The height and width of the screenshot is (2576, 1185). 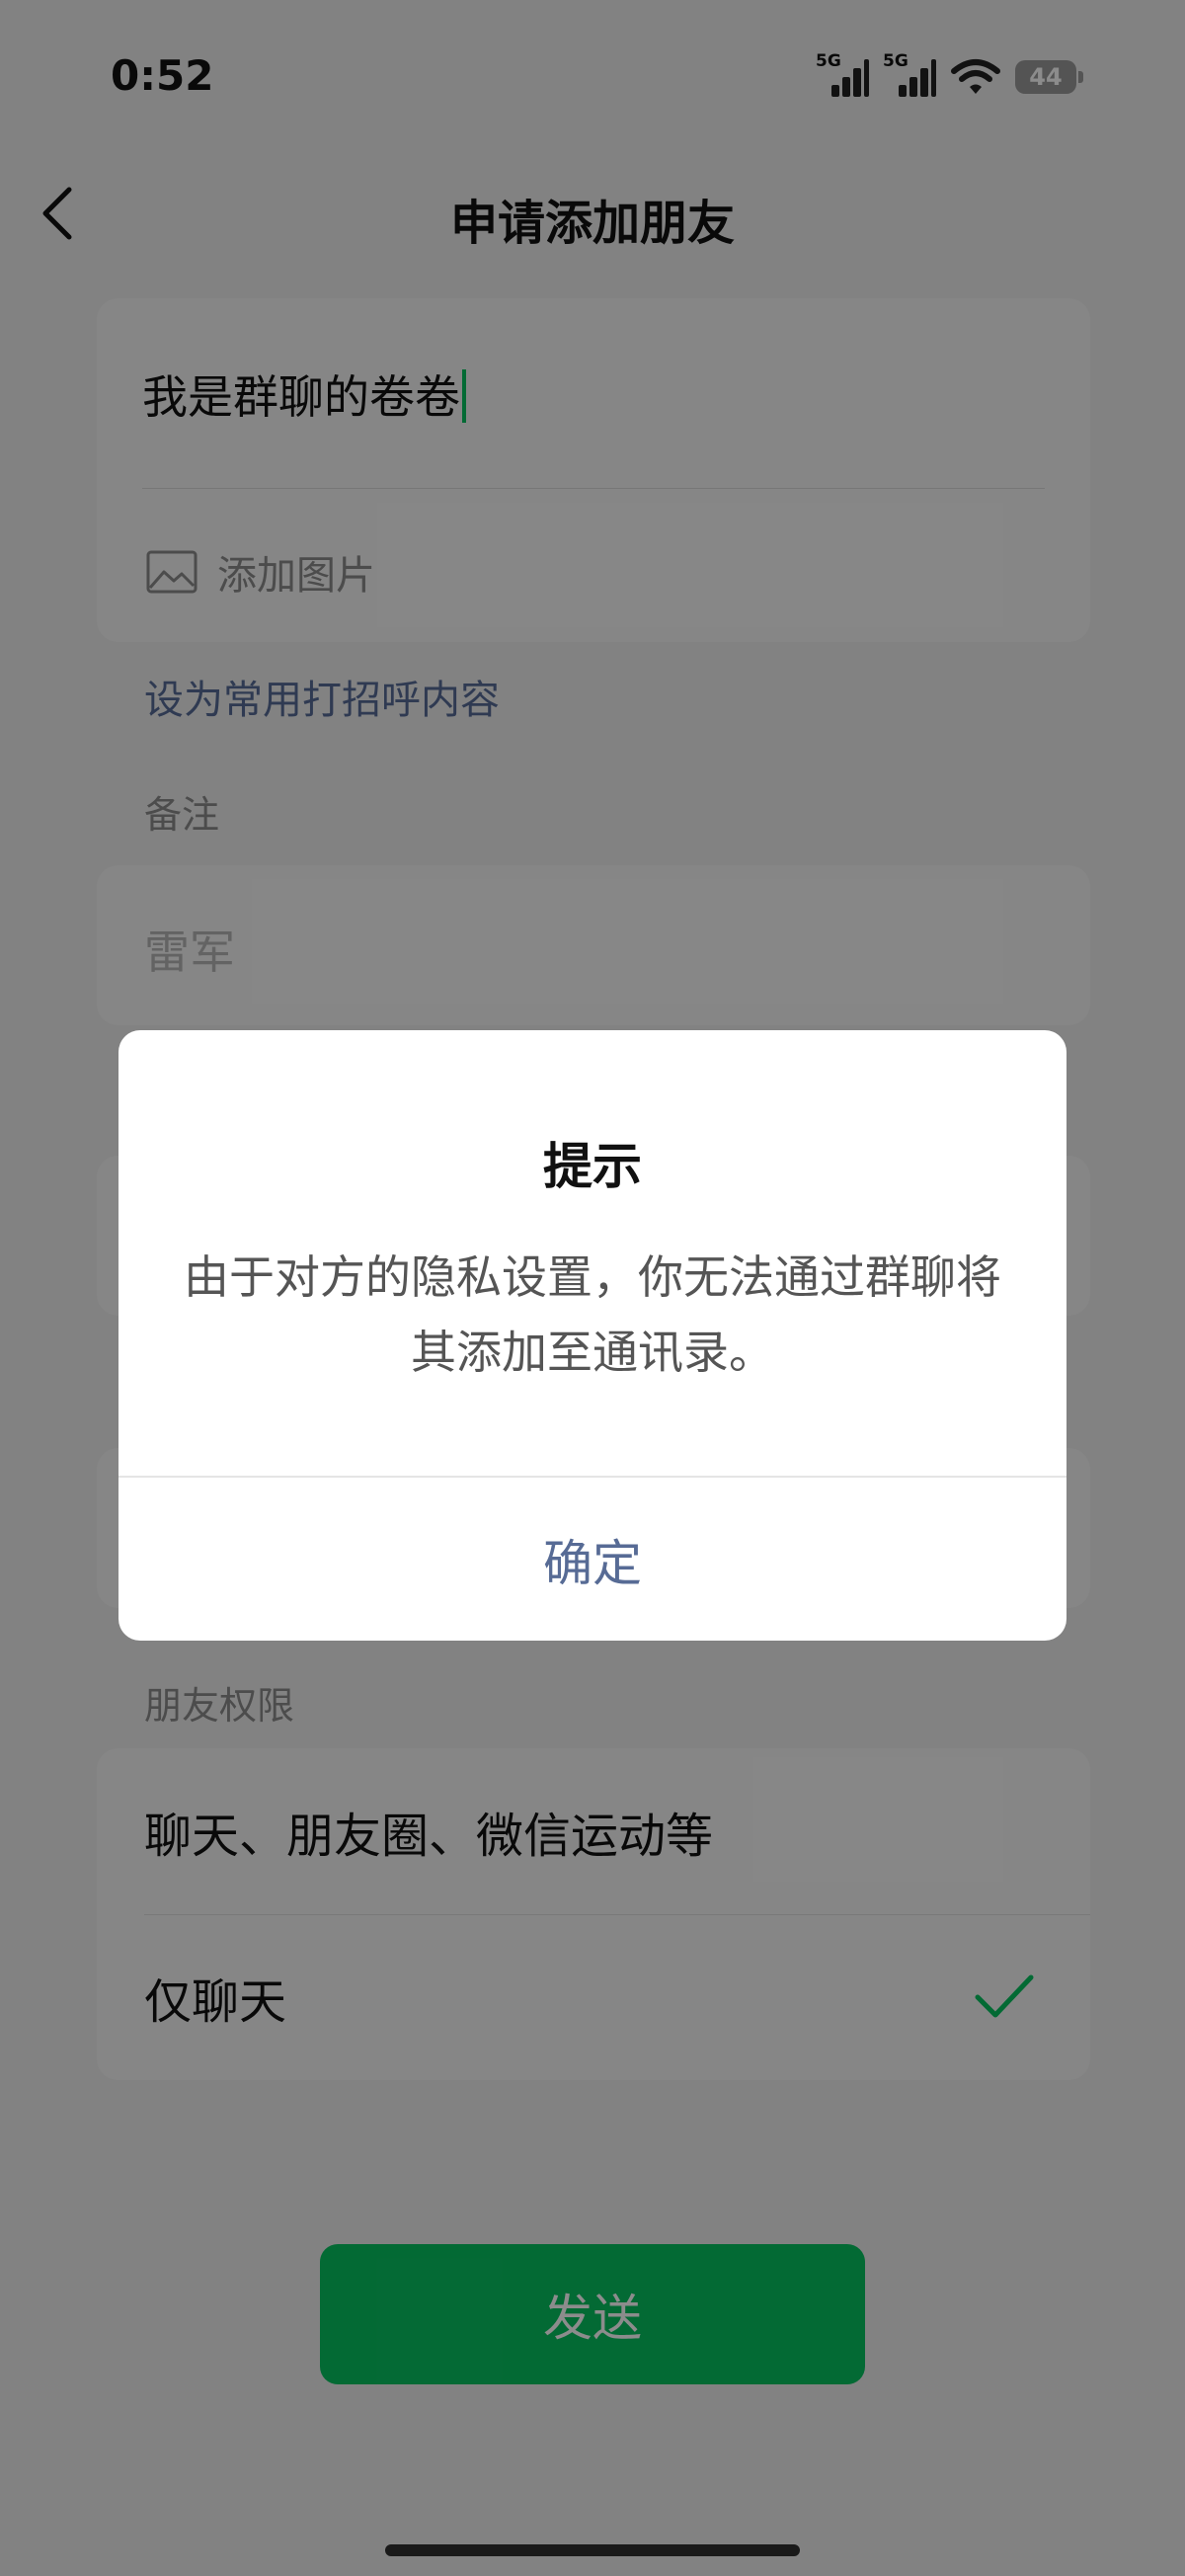 What do you see at coordinates (592, 1314) in the screenshot?
I see `dialog-message: 由于对方的隐私设置，你无法通过群聊将其添加至通讯录。` at bounding box center [592, 1314].